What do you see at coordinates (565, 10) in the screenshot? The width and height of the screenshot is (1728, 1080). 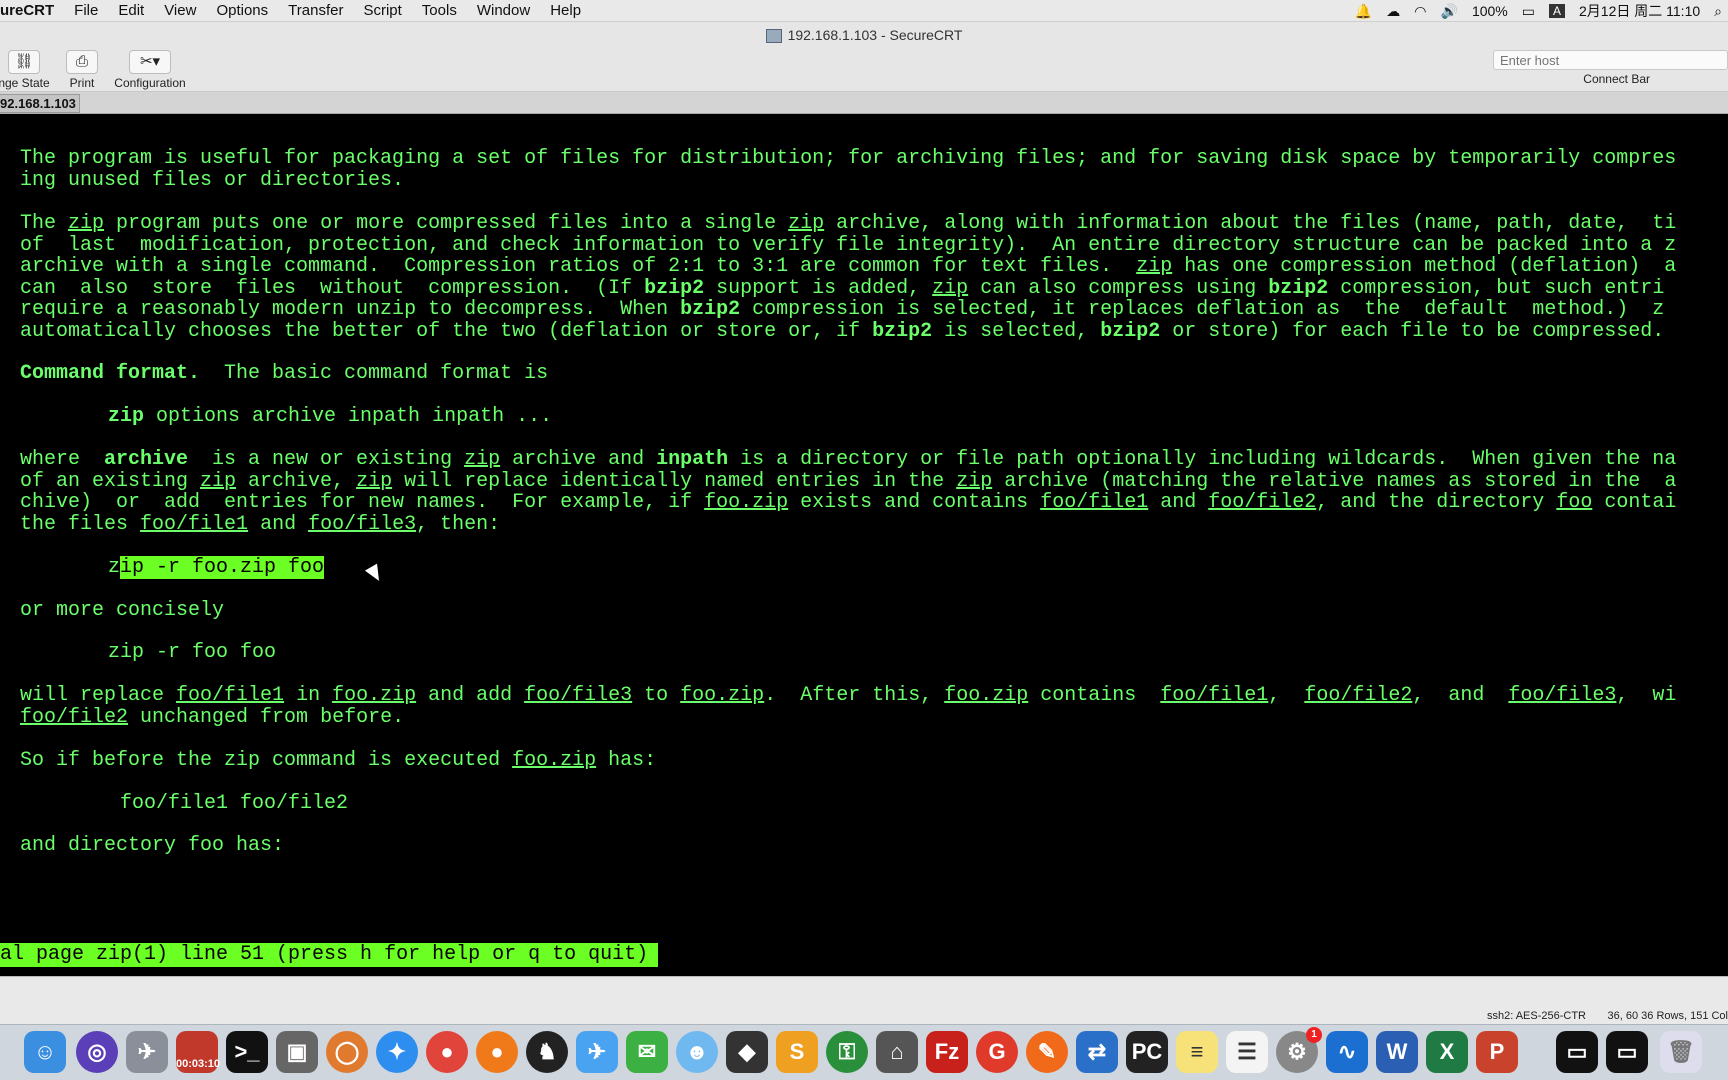 I see `menu-help: Help` at bounding box center [565, 10].